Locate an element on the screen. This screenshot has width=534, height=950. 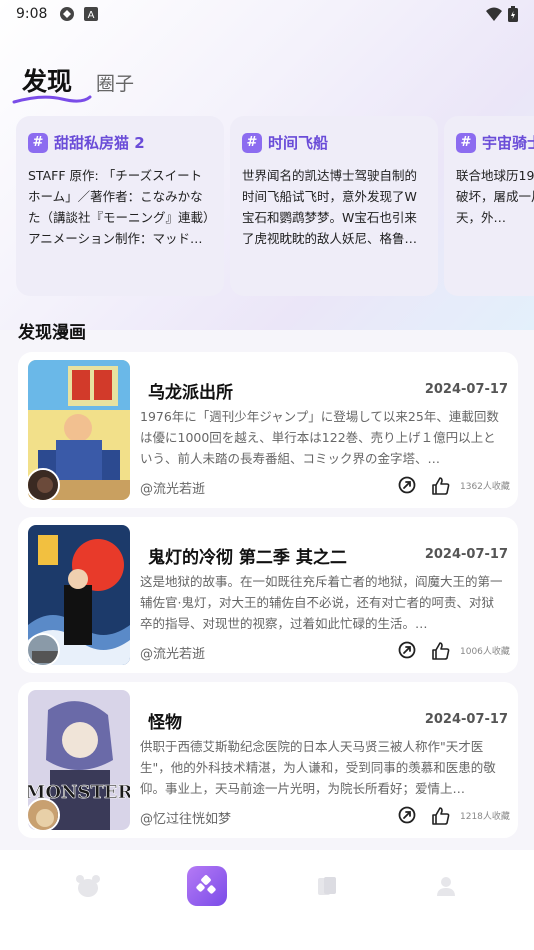
tab-circle: 圈子 is located at coordinates (115, 82).